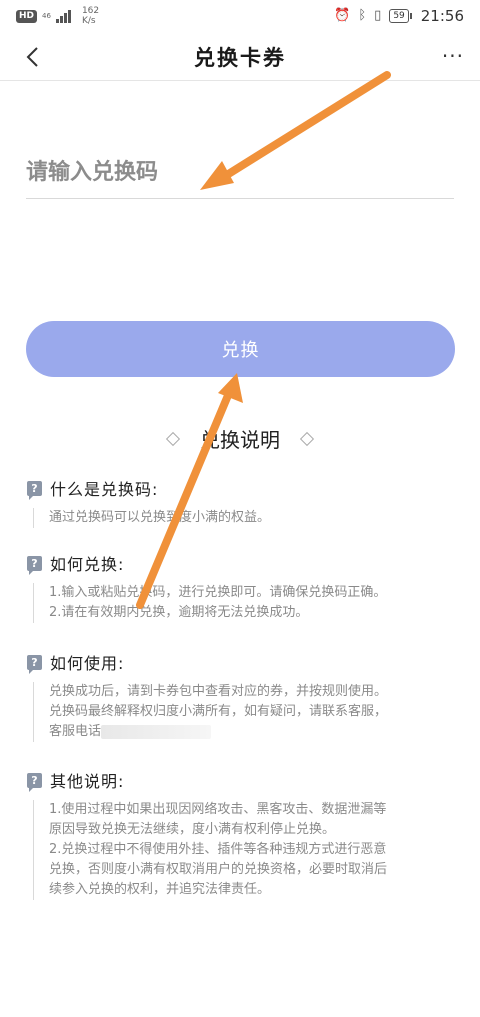  I want to click on faq-title: 如何兑换:, so click(87, 564).